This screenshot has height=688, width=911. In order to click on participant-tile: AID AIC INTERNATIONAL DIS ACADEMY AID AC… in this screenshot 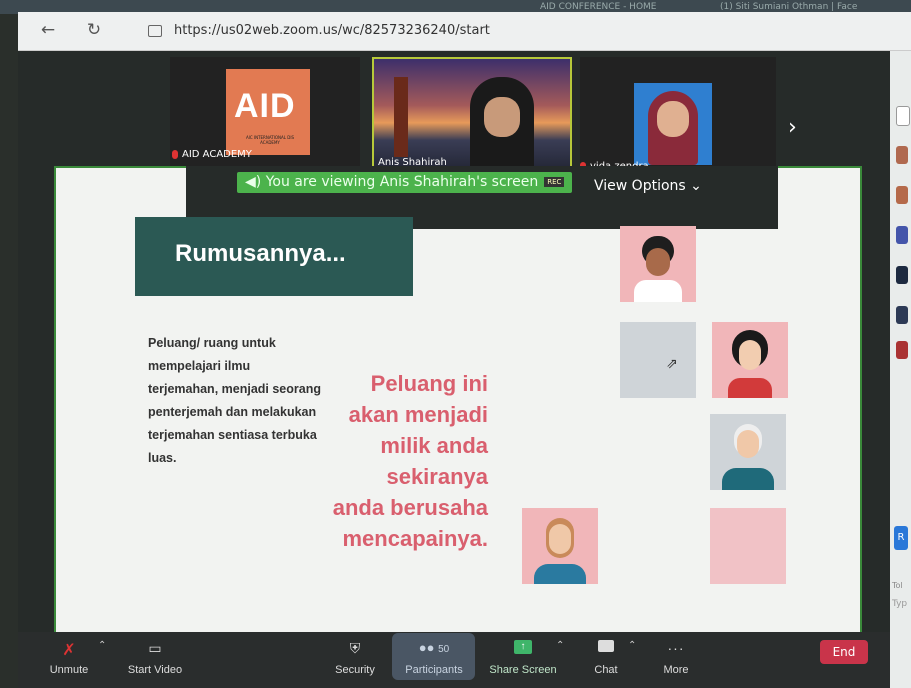, I will do `click(265, 117)`.